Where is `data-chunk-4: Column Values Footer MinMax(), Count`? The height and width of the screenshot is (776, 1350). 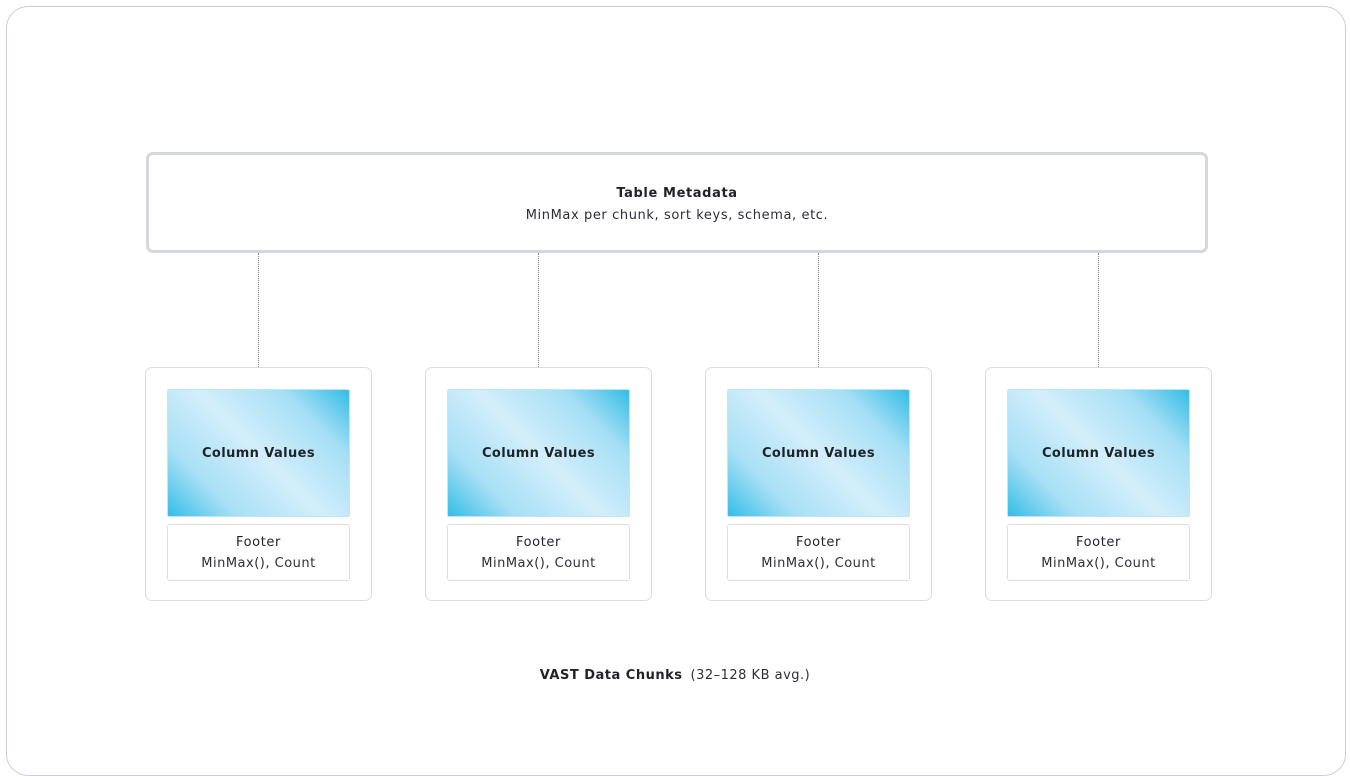
data-chunk-4: Column Values Footer MinMax(), Count is located at coordinates (1098, 484).